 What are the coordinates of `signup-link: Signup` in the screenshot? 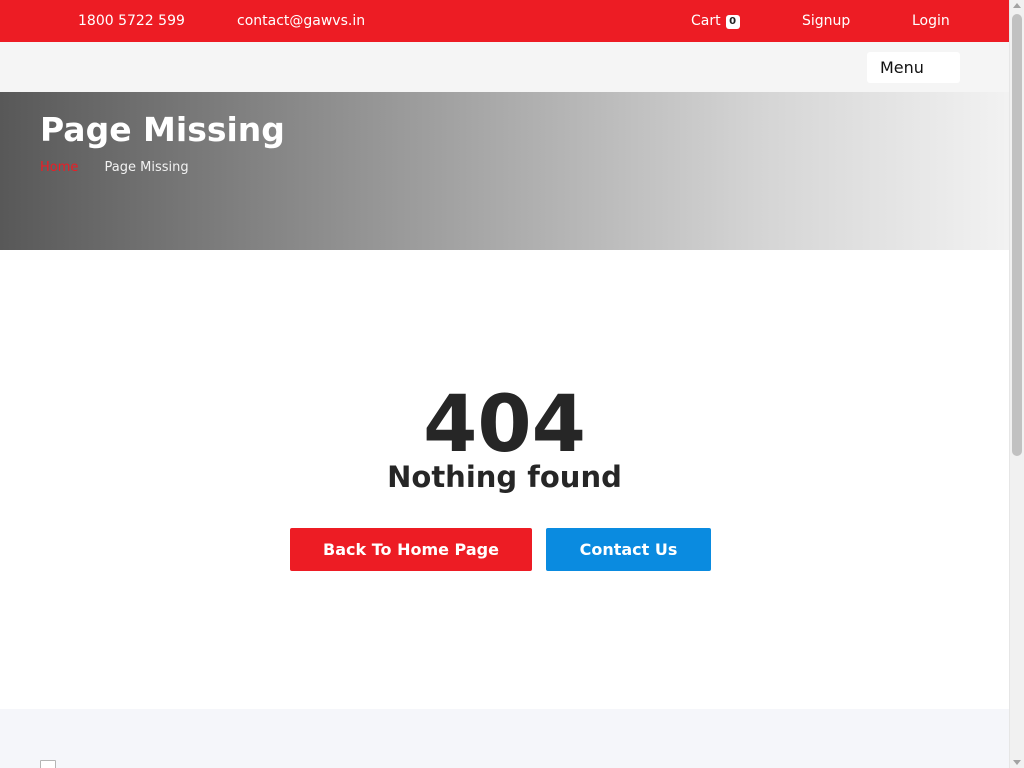 It's located at (826, 21).